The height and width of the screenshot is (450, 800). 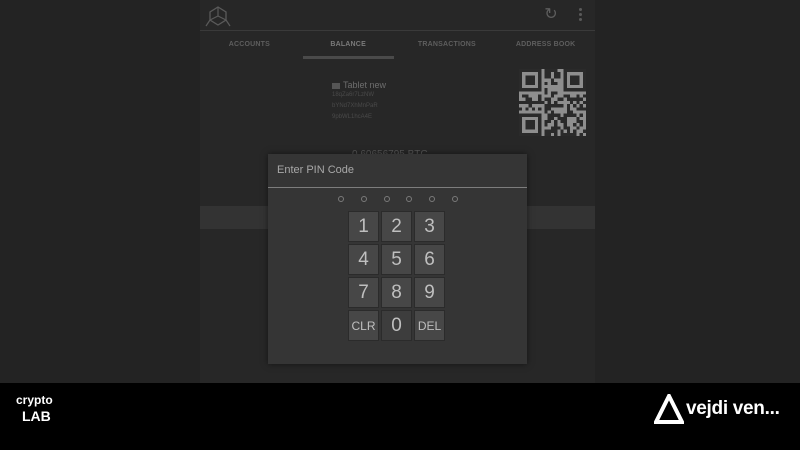 I want to click on pin-dialog-title: Enter PIN Code, so click(x=316, y=170).